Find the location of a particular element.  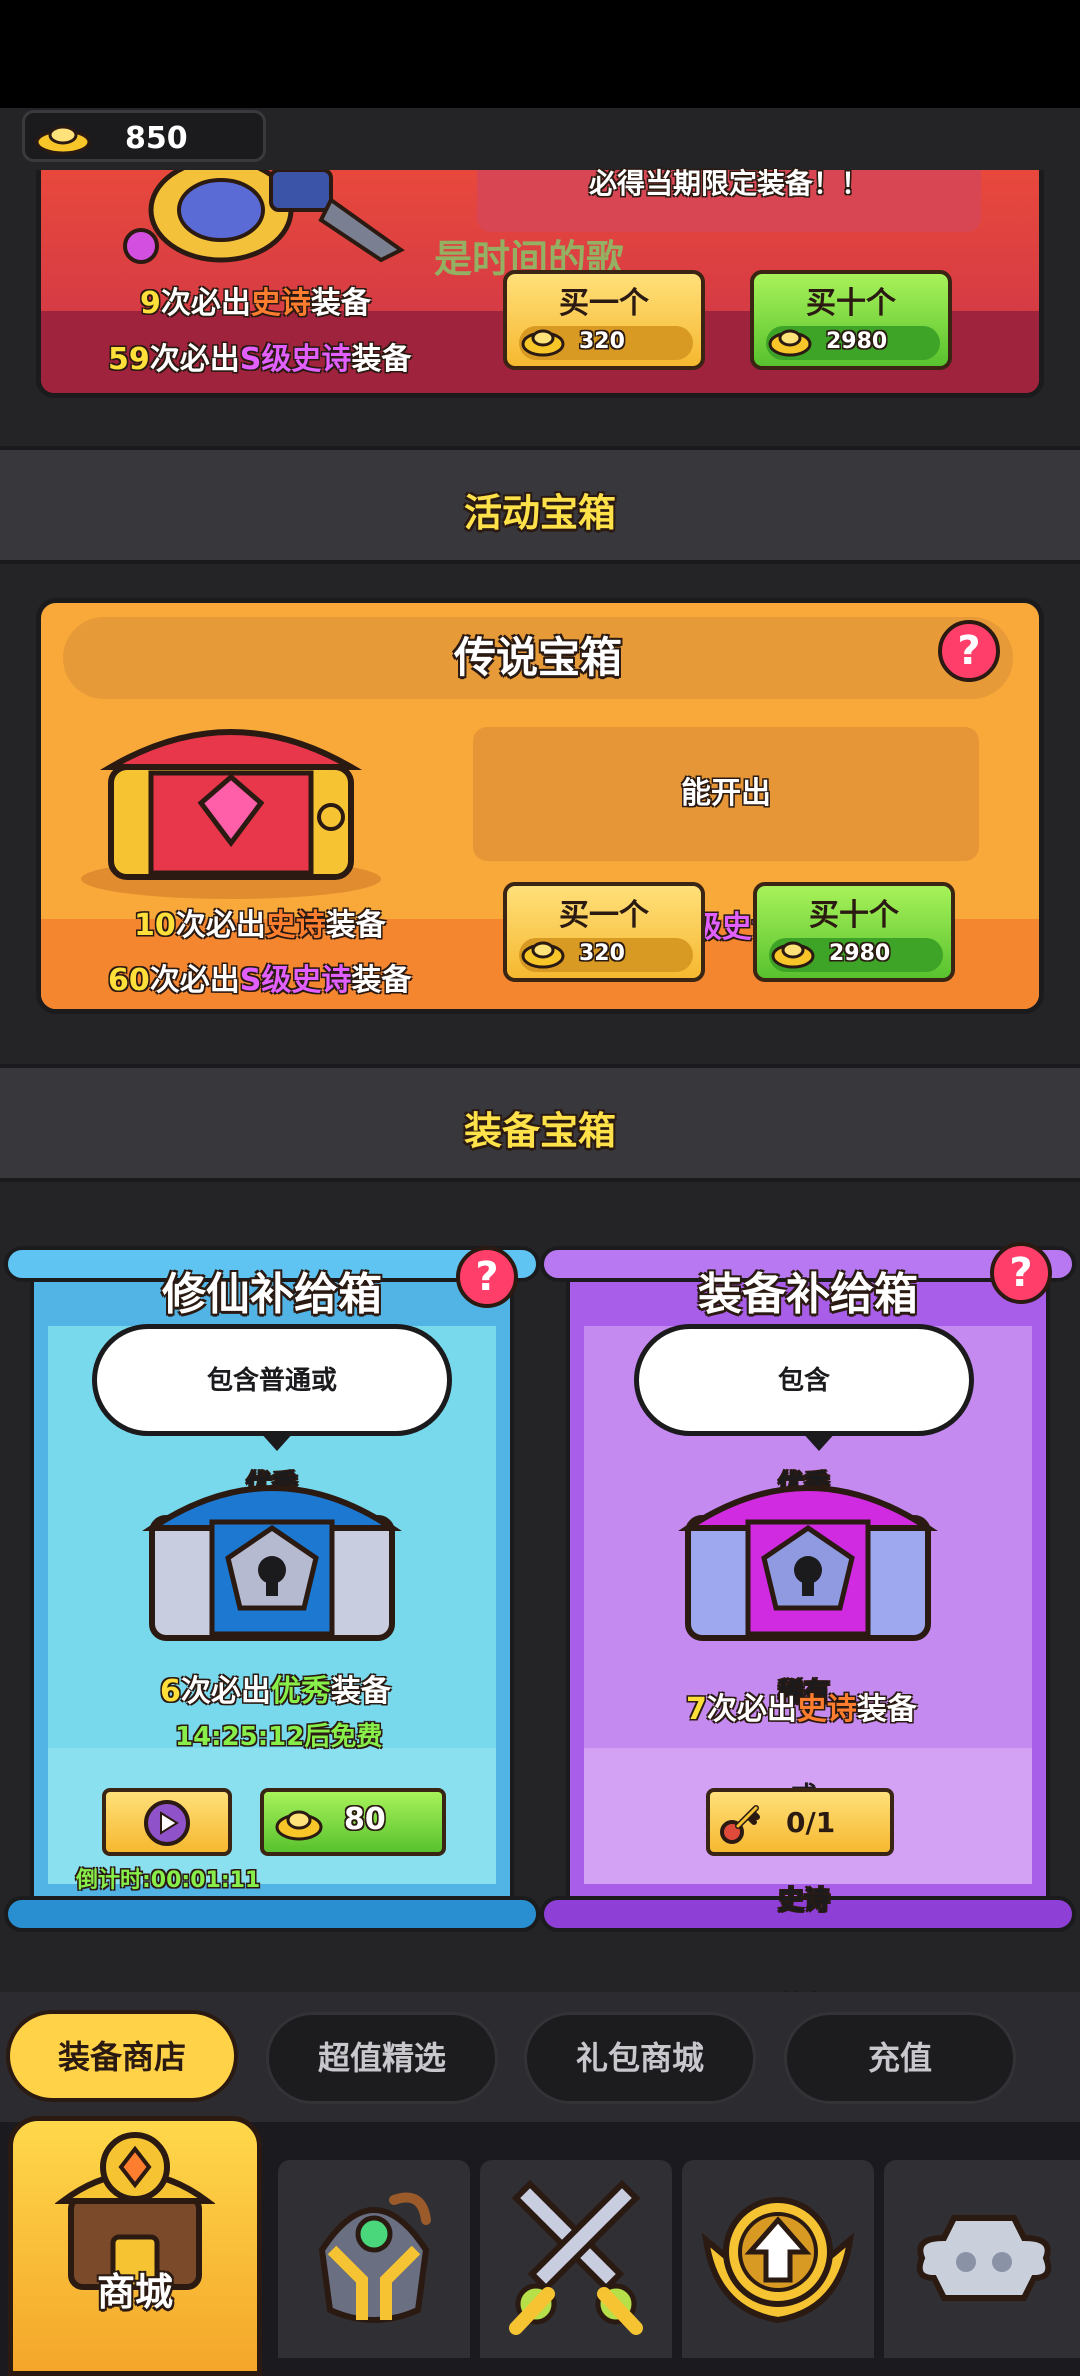

legend-chest-title-bar: 传说宝箱 is located at coordinates (538, 658).